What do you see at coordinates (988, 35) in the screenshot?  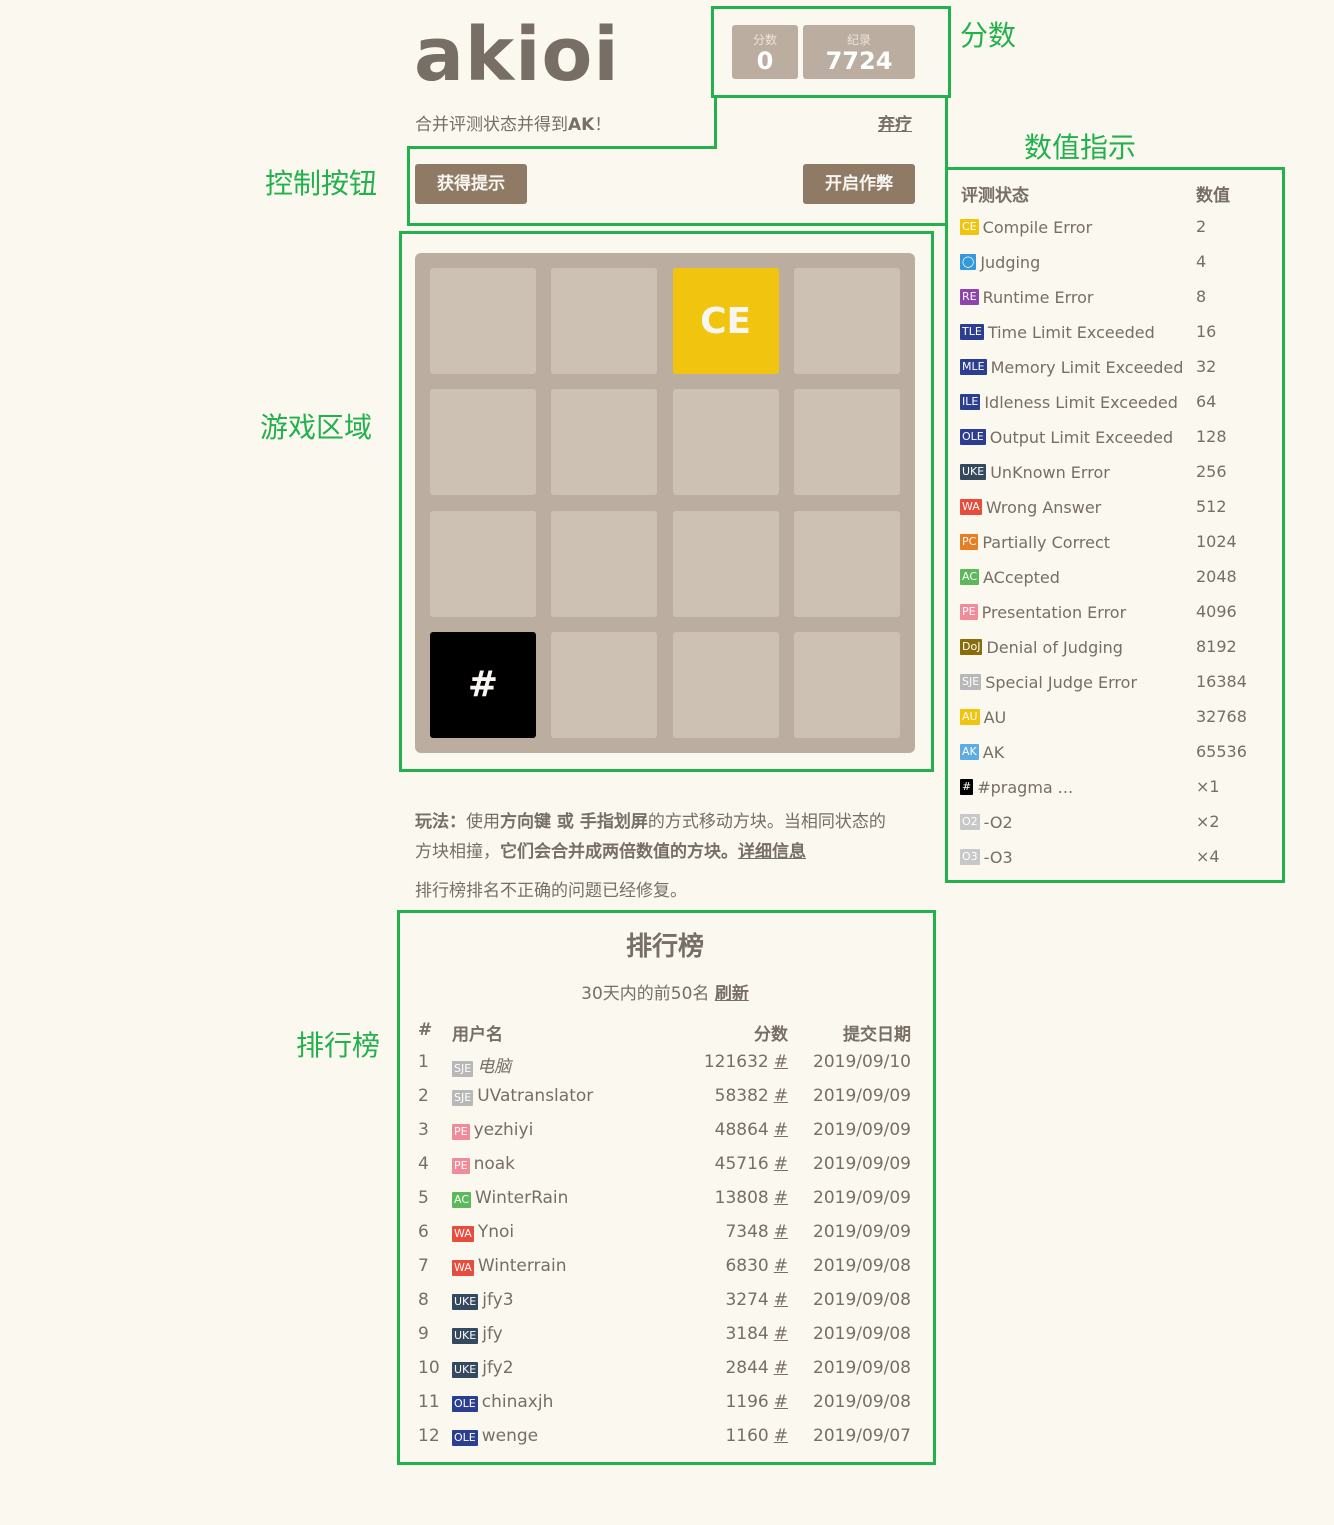 I see `annotation-score-label: 分数` at bounding box center [988, 35].